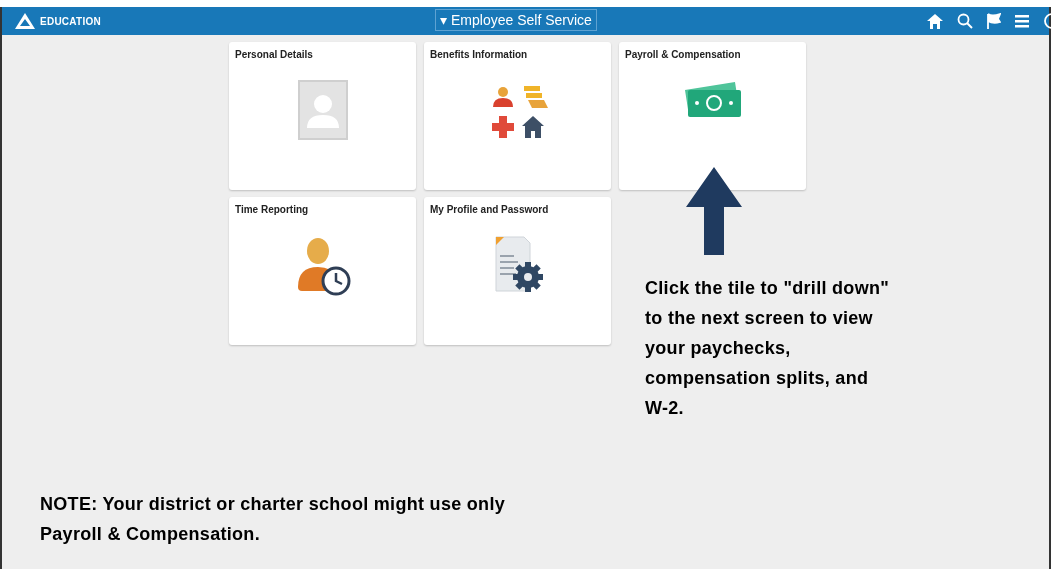 The width and height of the screenshot is (1051, 569). What do you see at coordinates (714, 211) in the screenshot?
I see `up-arrow-icon` at bounding box center [714, 211].